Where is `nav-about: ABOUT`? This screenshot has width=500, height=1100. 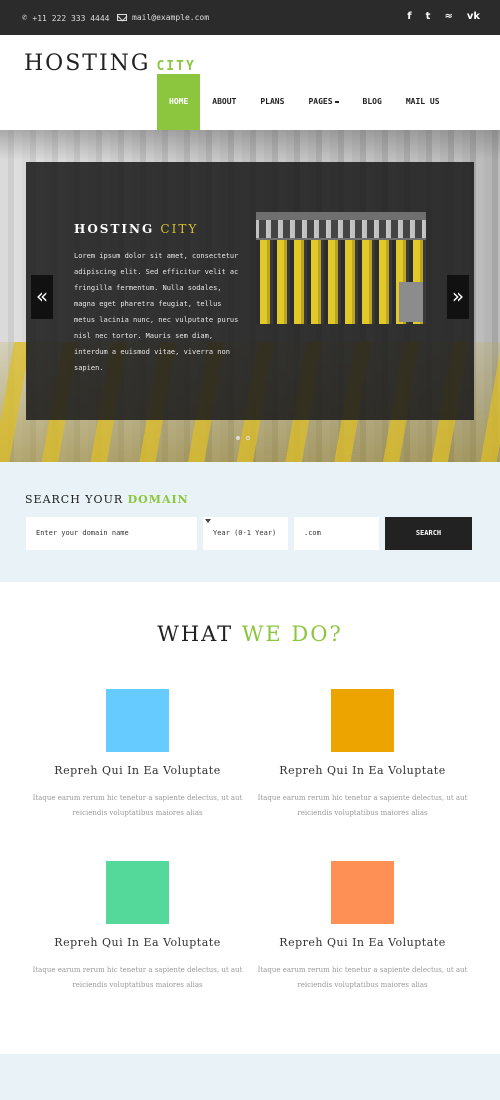
nav-about: ABOUT is located at coordinates (224, 102).